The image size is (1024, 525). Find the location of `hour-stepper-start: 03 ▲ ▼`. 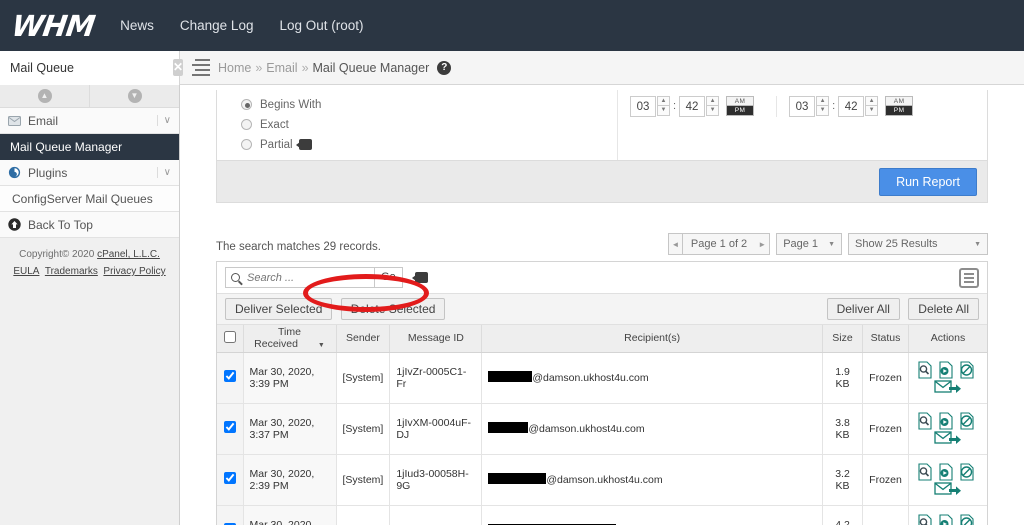

hour-stepper-start: 03 ▲ ▼ is located at coordinates (650, 106).